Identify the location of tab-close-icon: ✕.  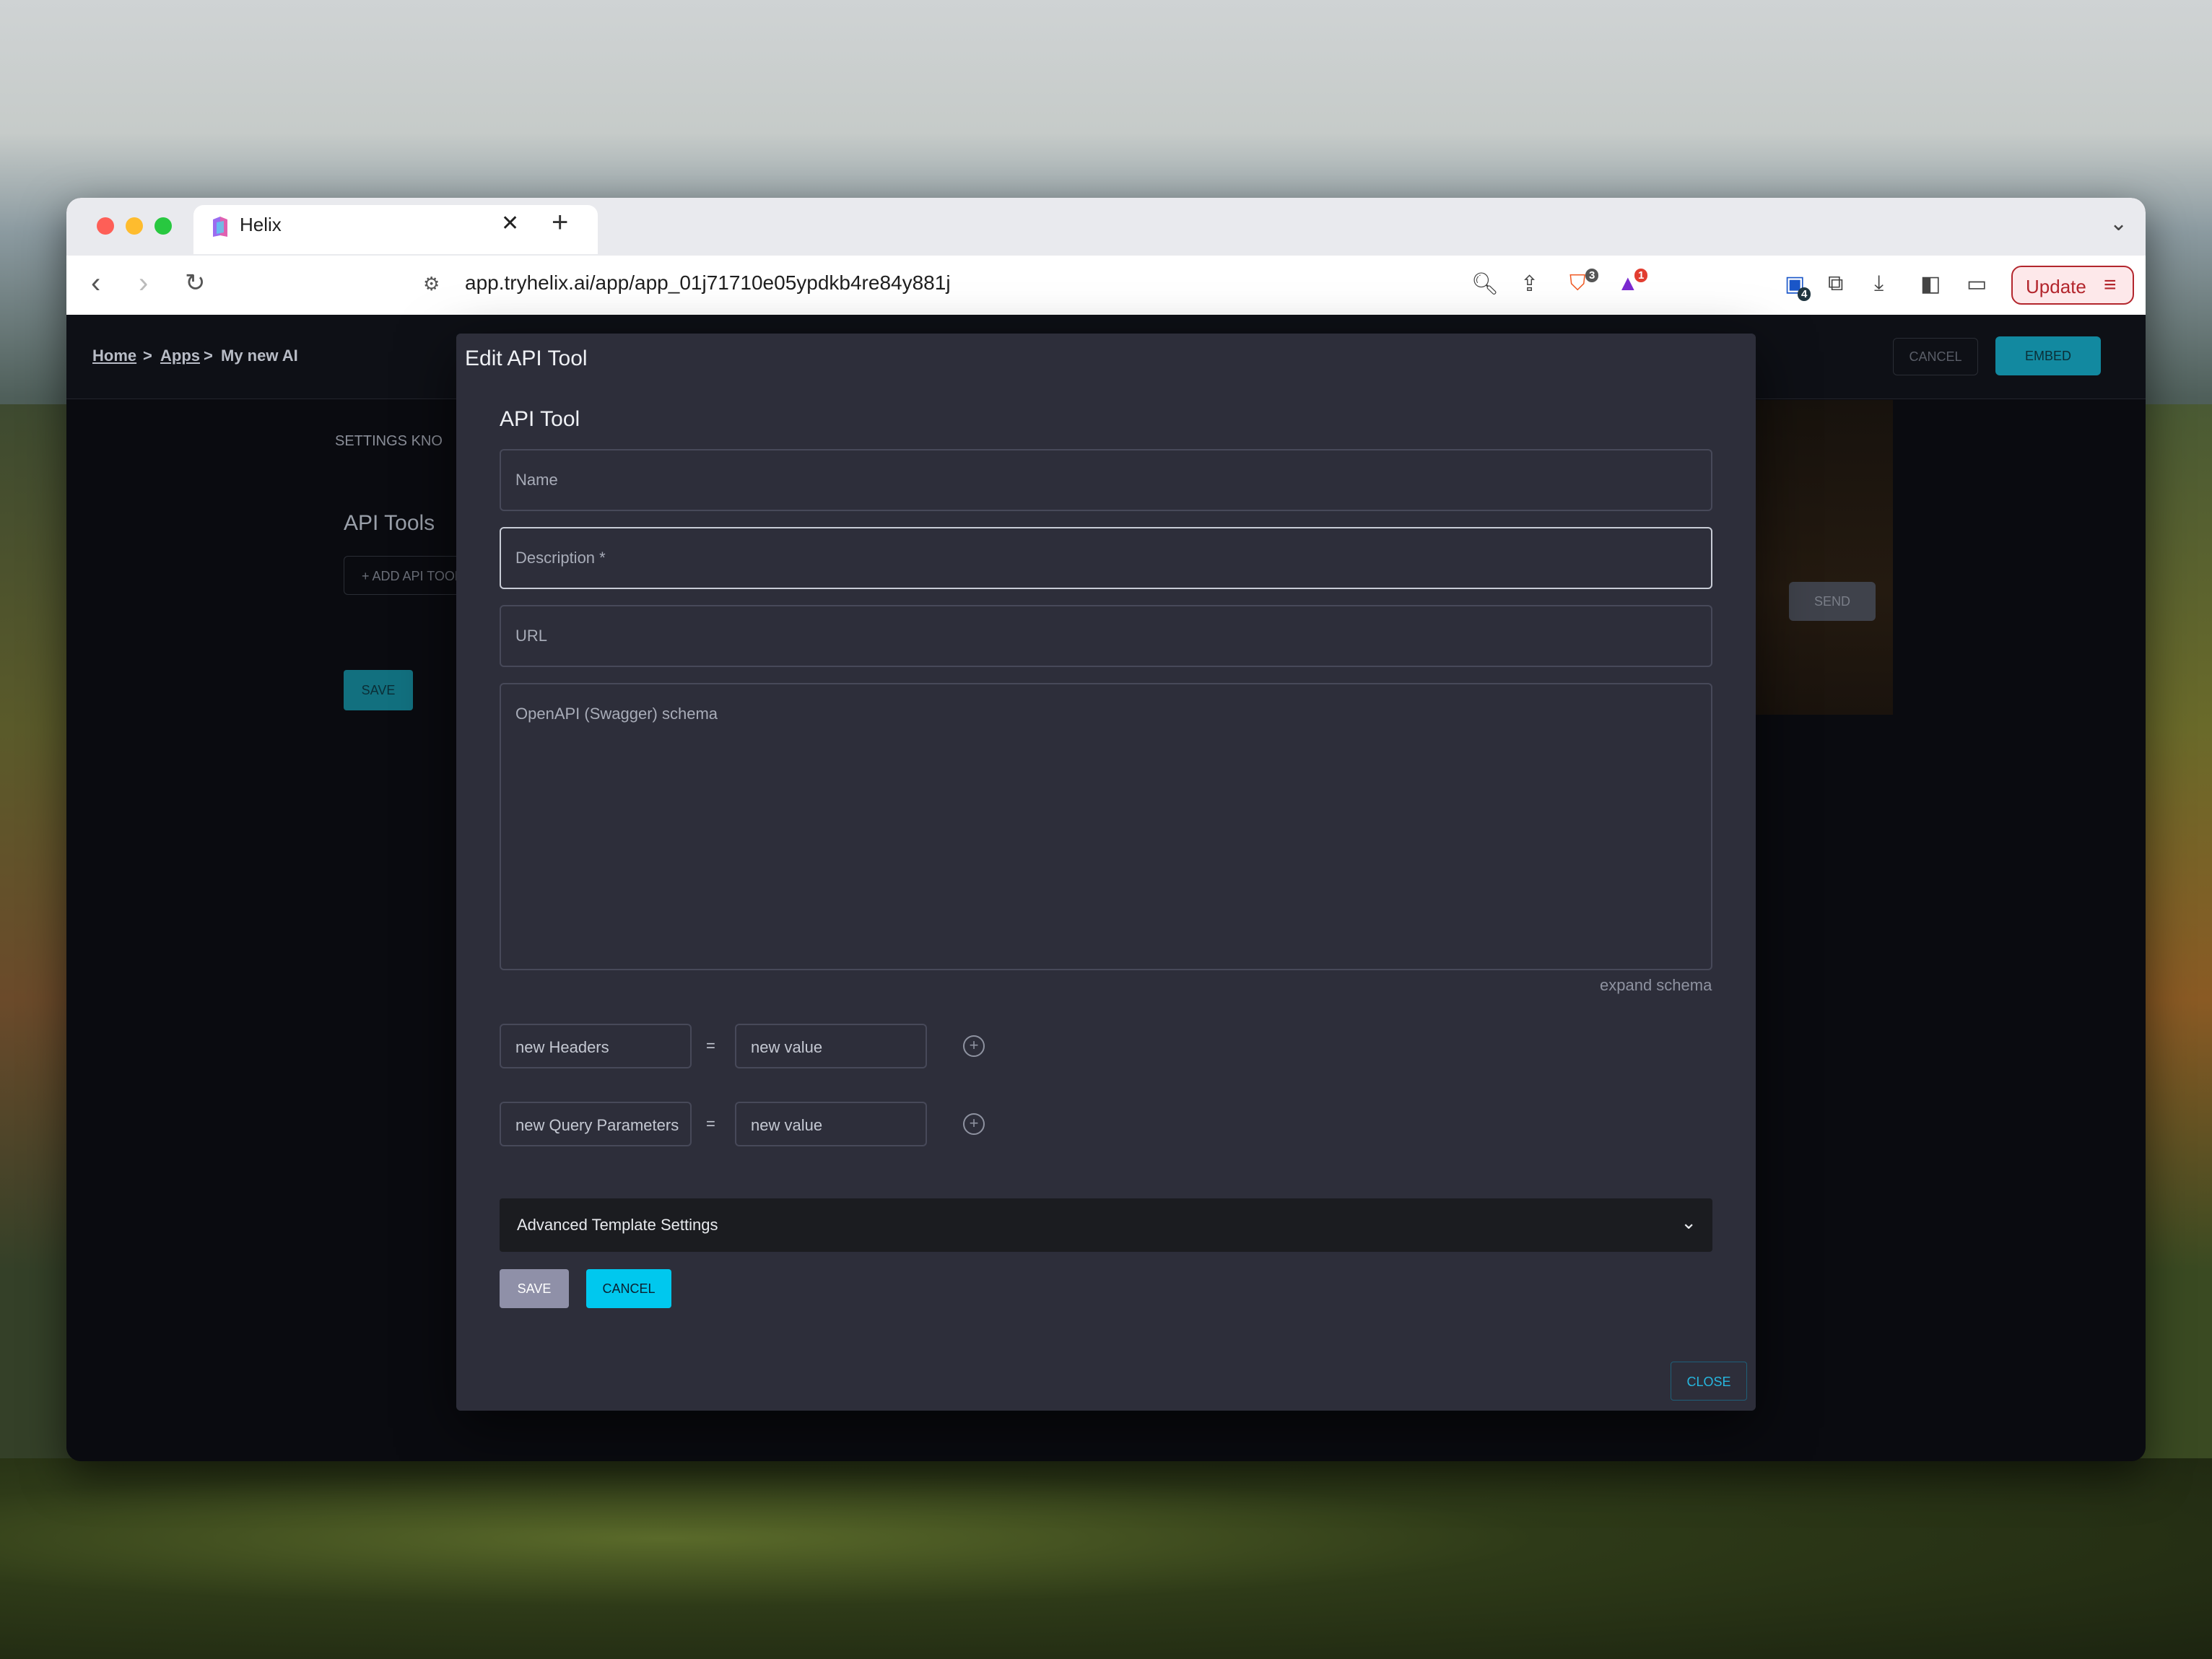
(510, 223).